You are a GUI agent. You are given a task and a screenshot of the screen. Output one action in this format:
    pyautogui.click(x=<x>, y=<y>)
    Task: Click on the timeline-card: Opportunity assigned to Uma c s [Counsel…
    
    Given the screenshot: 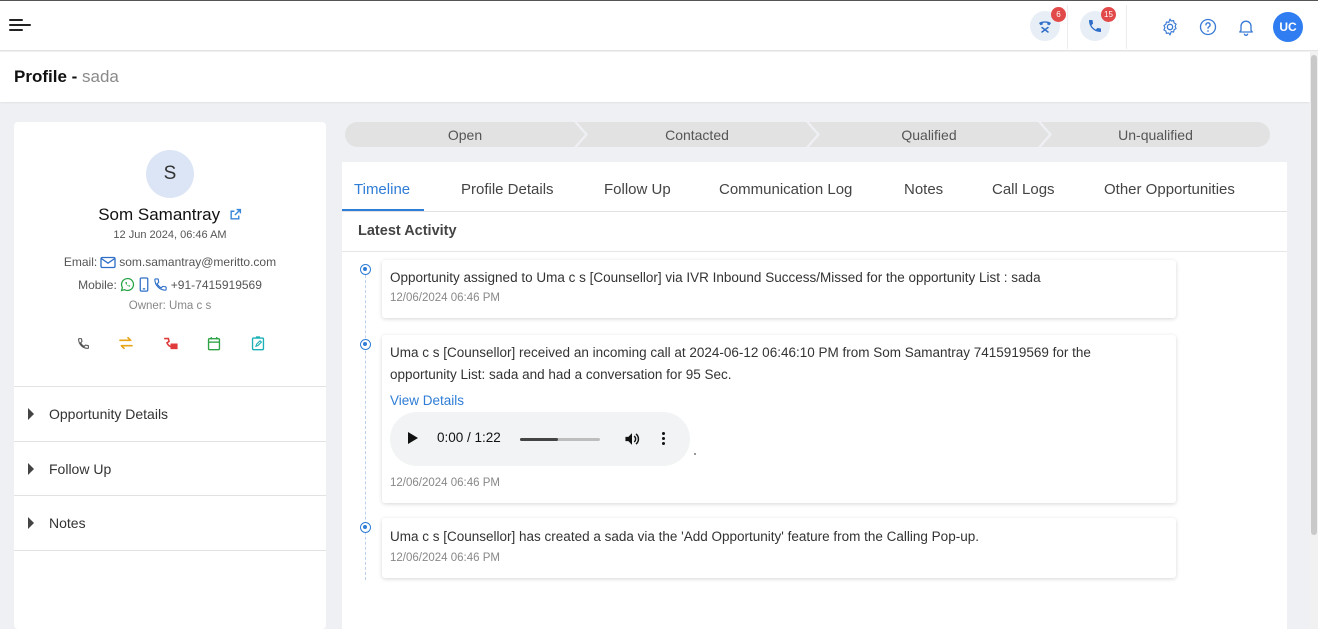 What is the action you would take?
    pyautogui.click(x=779, y=289)
    